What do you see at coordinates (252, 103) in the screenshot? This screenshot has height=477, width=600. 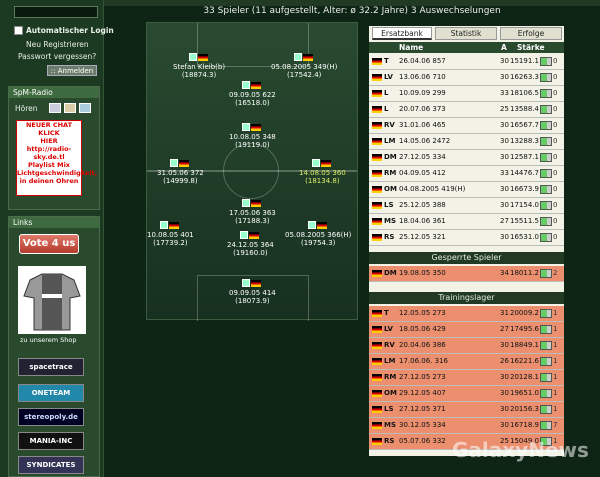 I see `player-strength: (16518.0)` at bounding box center [252, 103].